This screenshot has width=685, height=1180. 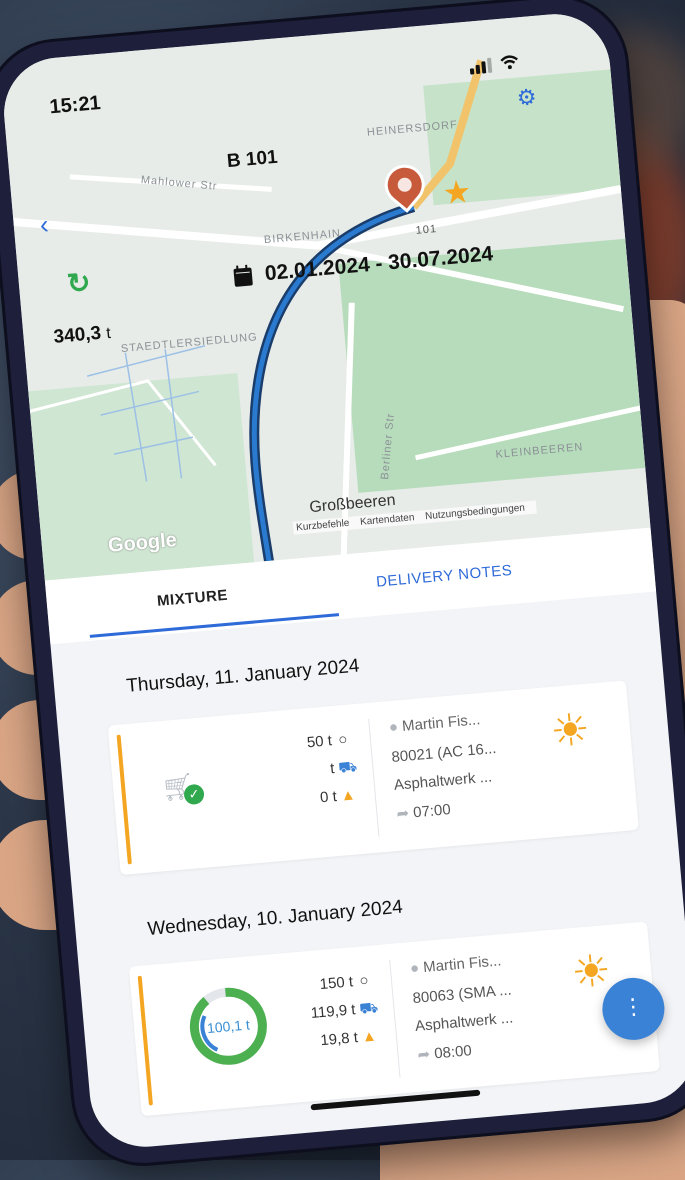 I want to click on qty-remaining-value: 0 t, so click(x=328, y=797).